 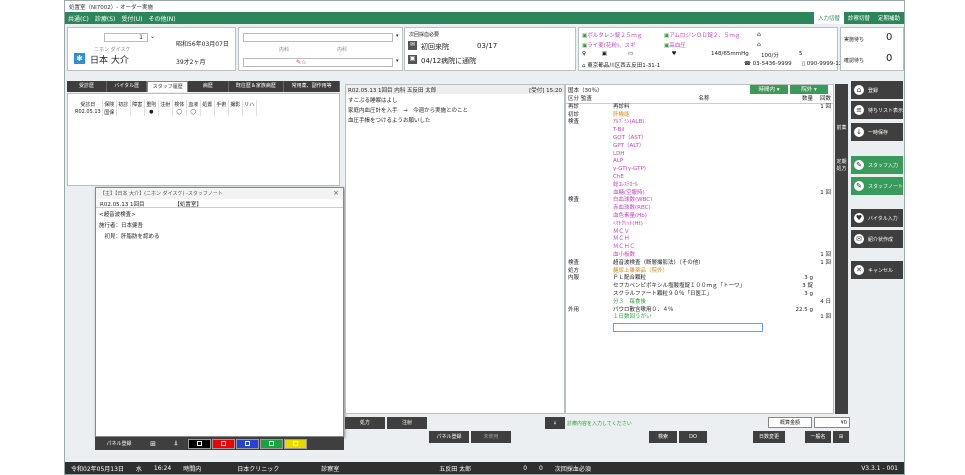 What do you see at coordinates (435, 47) in the screenshot?
I see `first-visit-label: 初回来院` at bounding box center [435, 47].